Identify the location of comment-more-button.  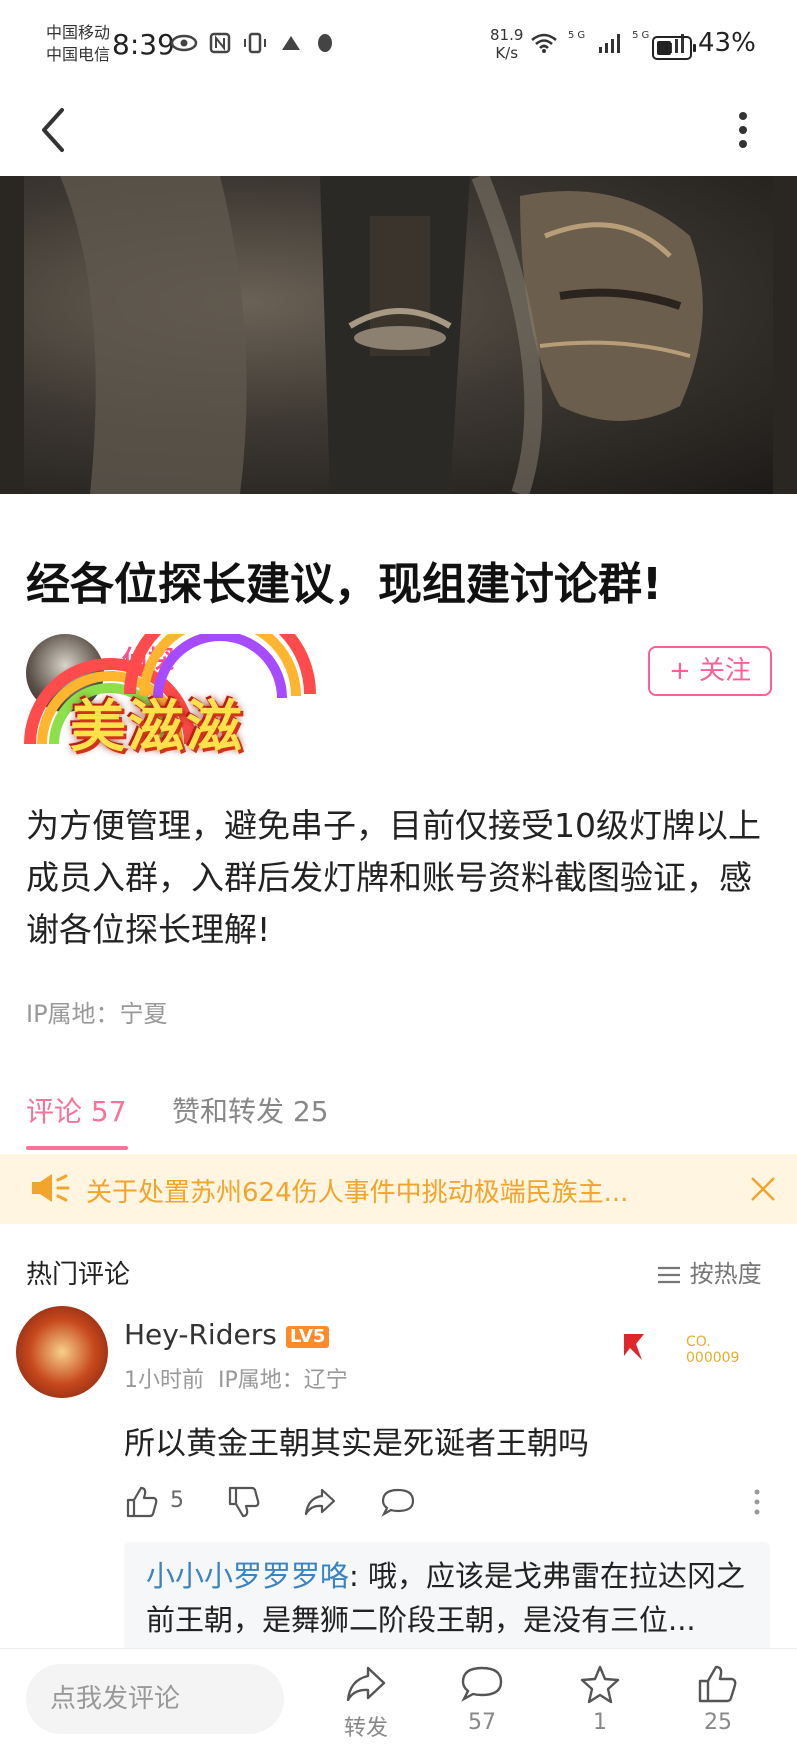
(757, 1504).